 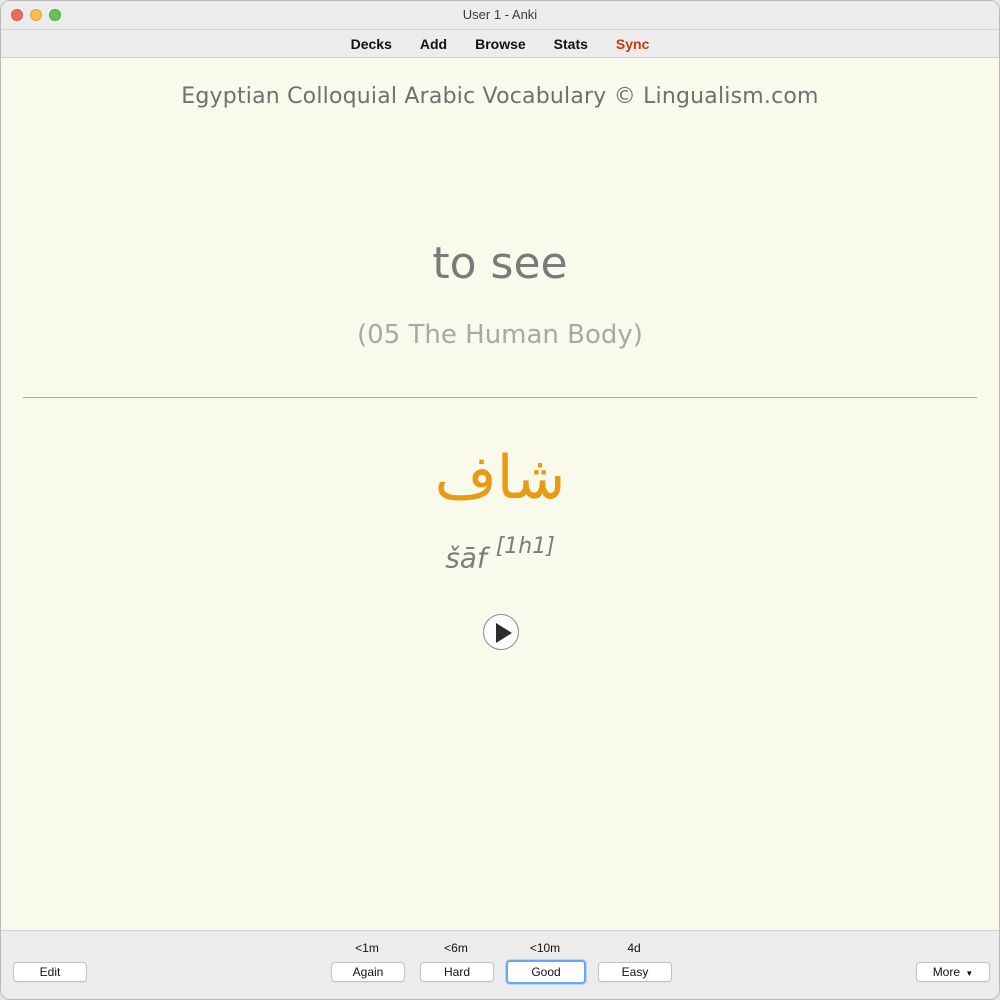 What do you see at coordinates (500, 335) in the screenshot?
I see `card-category: (05 The Human Body)` at bounding box center [500, 335].